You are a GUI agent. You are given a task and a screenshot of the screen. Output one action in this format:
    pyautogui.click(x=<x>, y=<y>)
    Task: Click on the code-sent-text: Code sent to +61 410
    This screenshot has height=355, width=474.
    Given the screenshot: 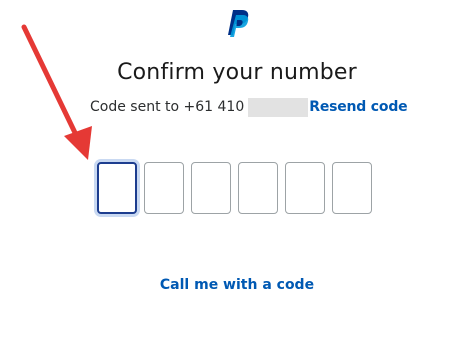 What is the action you would take?
    pyautogui.click(x=167, y=107)
    